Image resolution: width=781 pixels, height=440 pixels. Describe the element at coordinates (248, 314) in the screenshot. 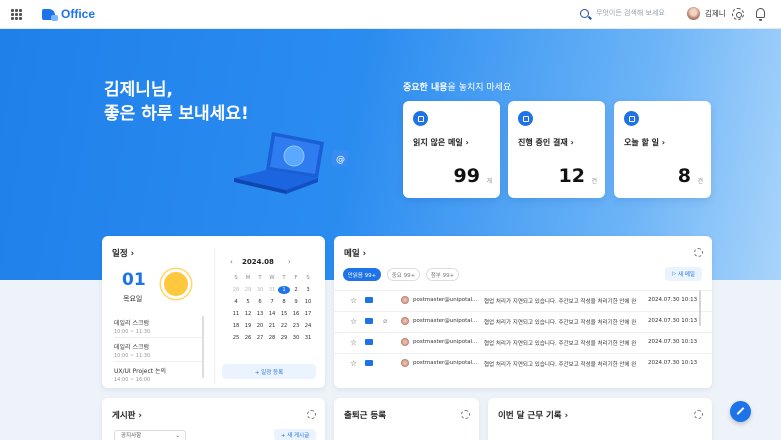

I see `calendar-day: 12` at that location.